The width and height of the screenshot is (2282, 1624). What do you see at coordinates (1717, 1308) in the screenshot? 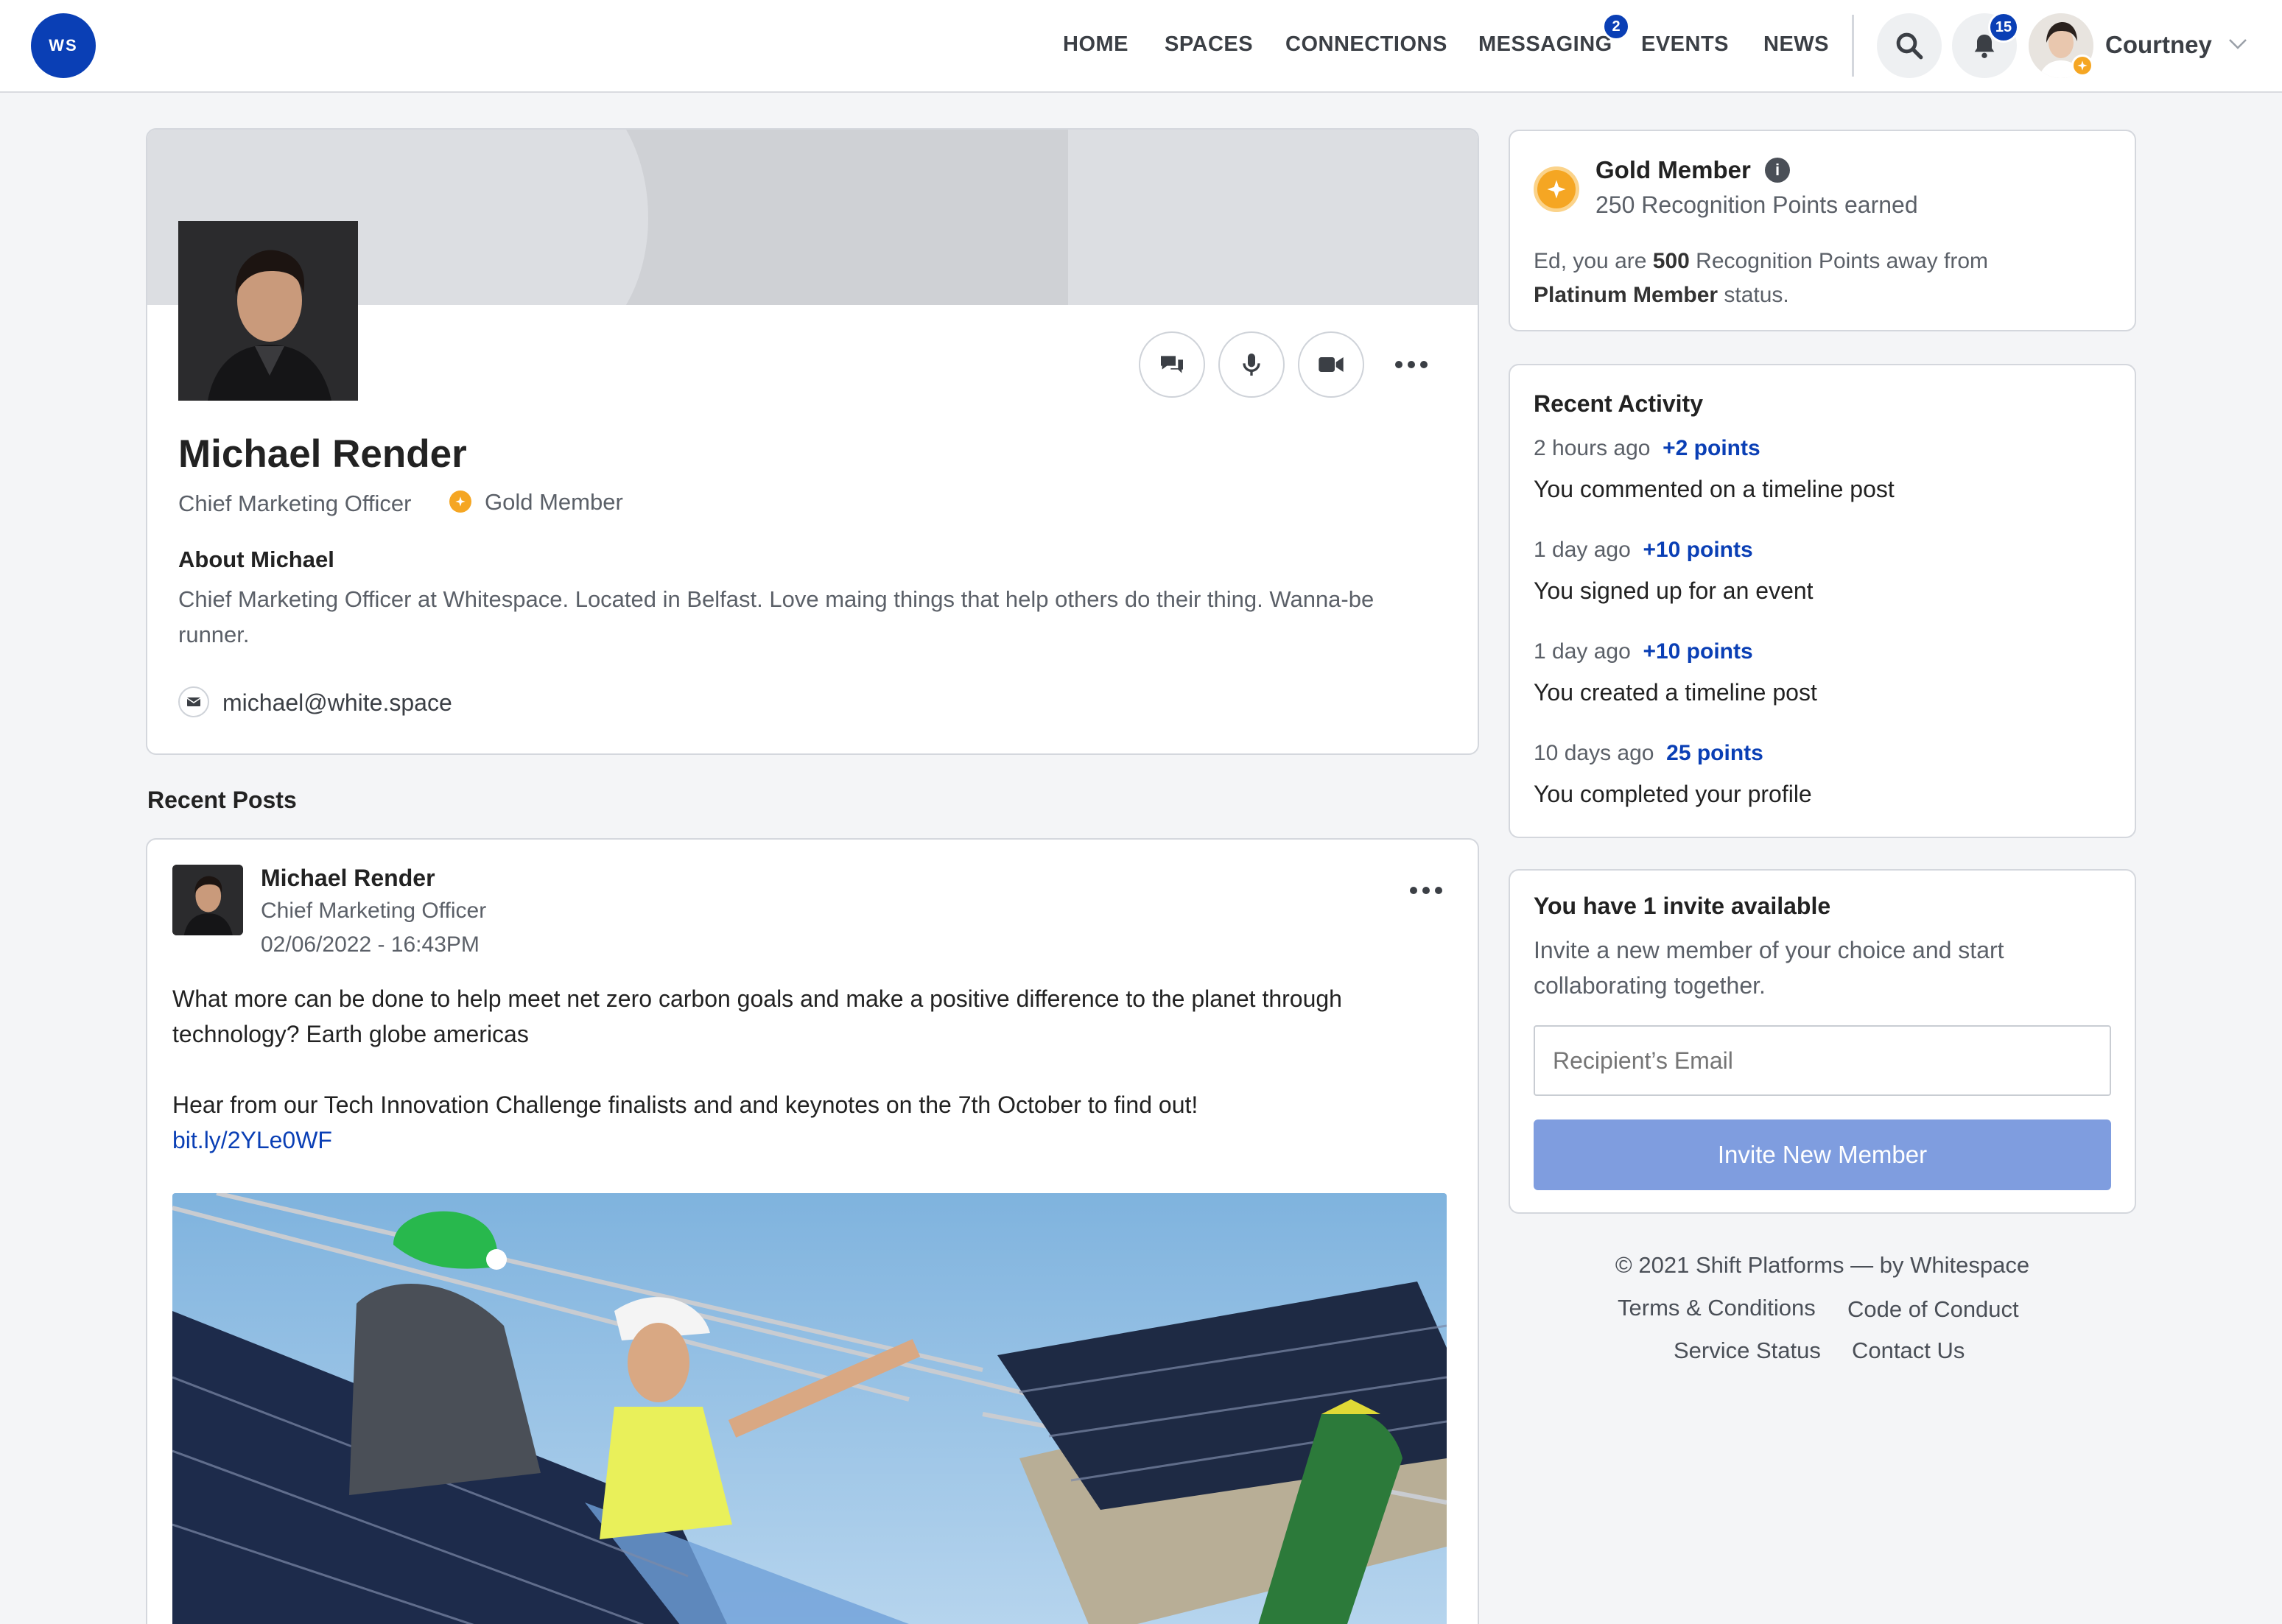
I see `footer-link-terms: Terms & Conditions` at bounding box center [1717, 1308].